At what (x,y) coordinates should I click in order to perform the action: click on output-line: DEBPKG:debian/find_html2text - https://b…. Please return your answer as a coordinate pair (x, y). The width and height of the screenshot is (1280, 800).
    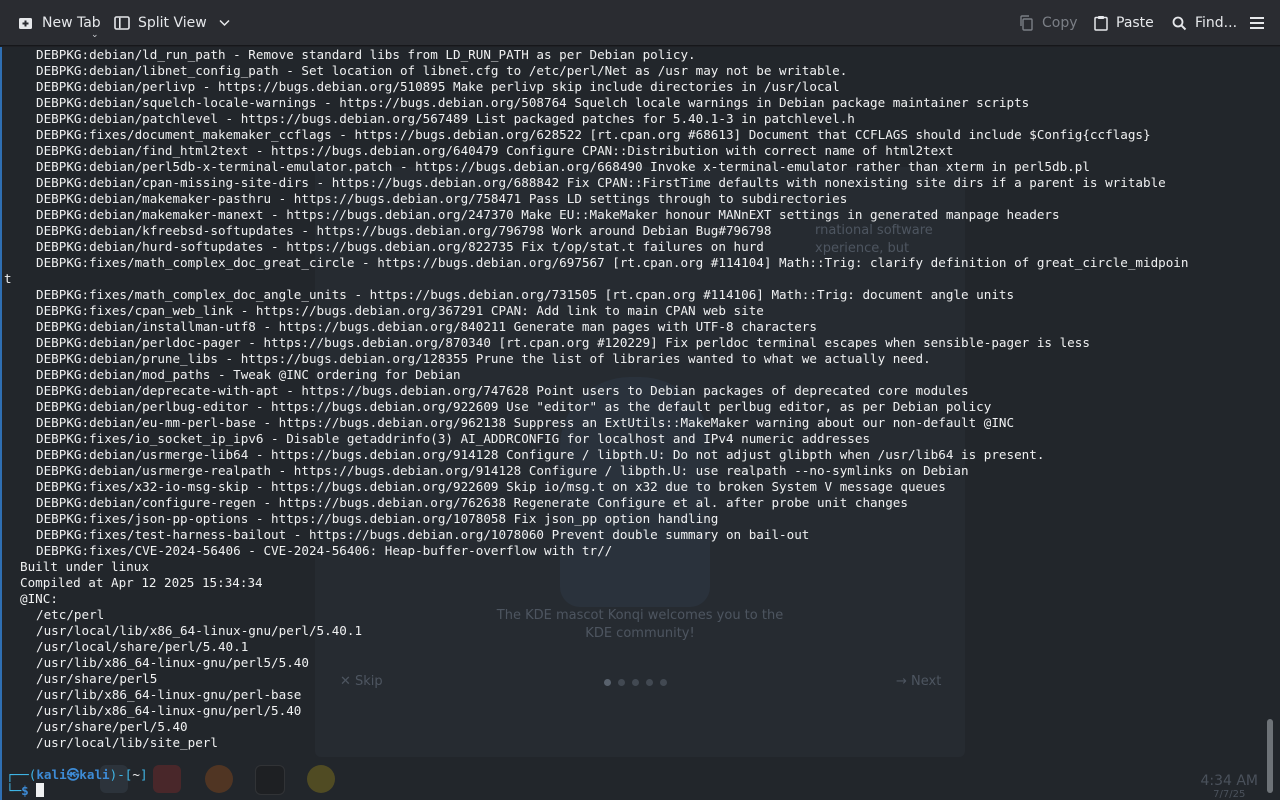
    Looking at the image, I should click on (495, 150).